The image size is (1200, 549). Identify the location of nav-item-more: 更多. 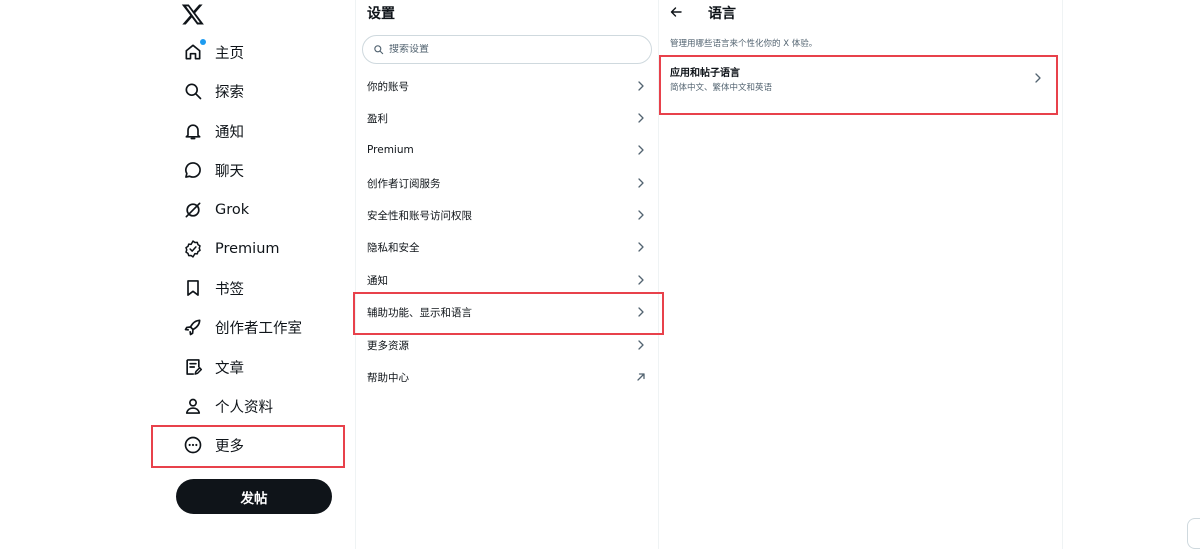
(213, 445).